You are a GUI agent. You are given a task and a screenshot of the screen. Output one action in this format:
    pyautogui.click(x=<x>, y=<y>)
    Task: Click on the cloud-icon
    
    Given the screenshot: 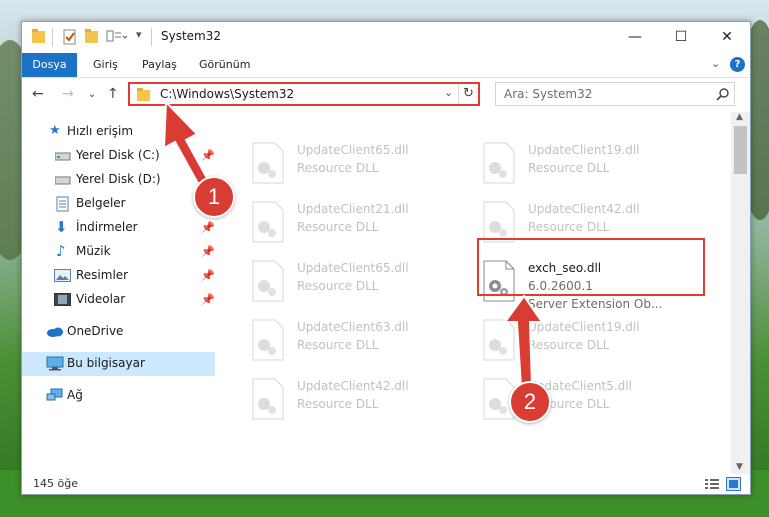 What is the action you would take?
    pyautogui.click(x=55, y=332)
    